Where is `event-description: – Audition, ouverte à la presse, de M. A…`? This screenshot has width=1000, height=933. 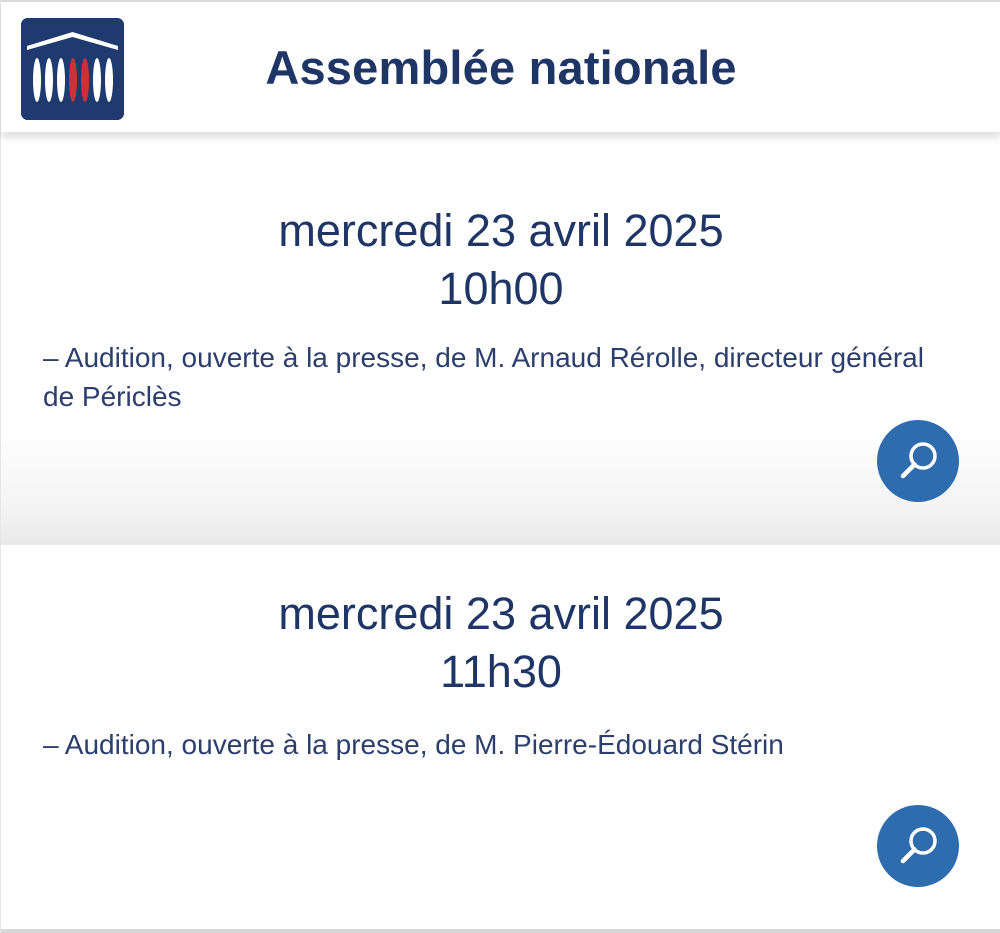
event-description: – Audition, ouverte à la presse, de M. A… is located at coordinates (483, 377).